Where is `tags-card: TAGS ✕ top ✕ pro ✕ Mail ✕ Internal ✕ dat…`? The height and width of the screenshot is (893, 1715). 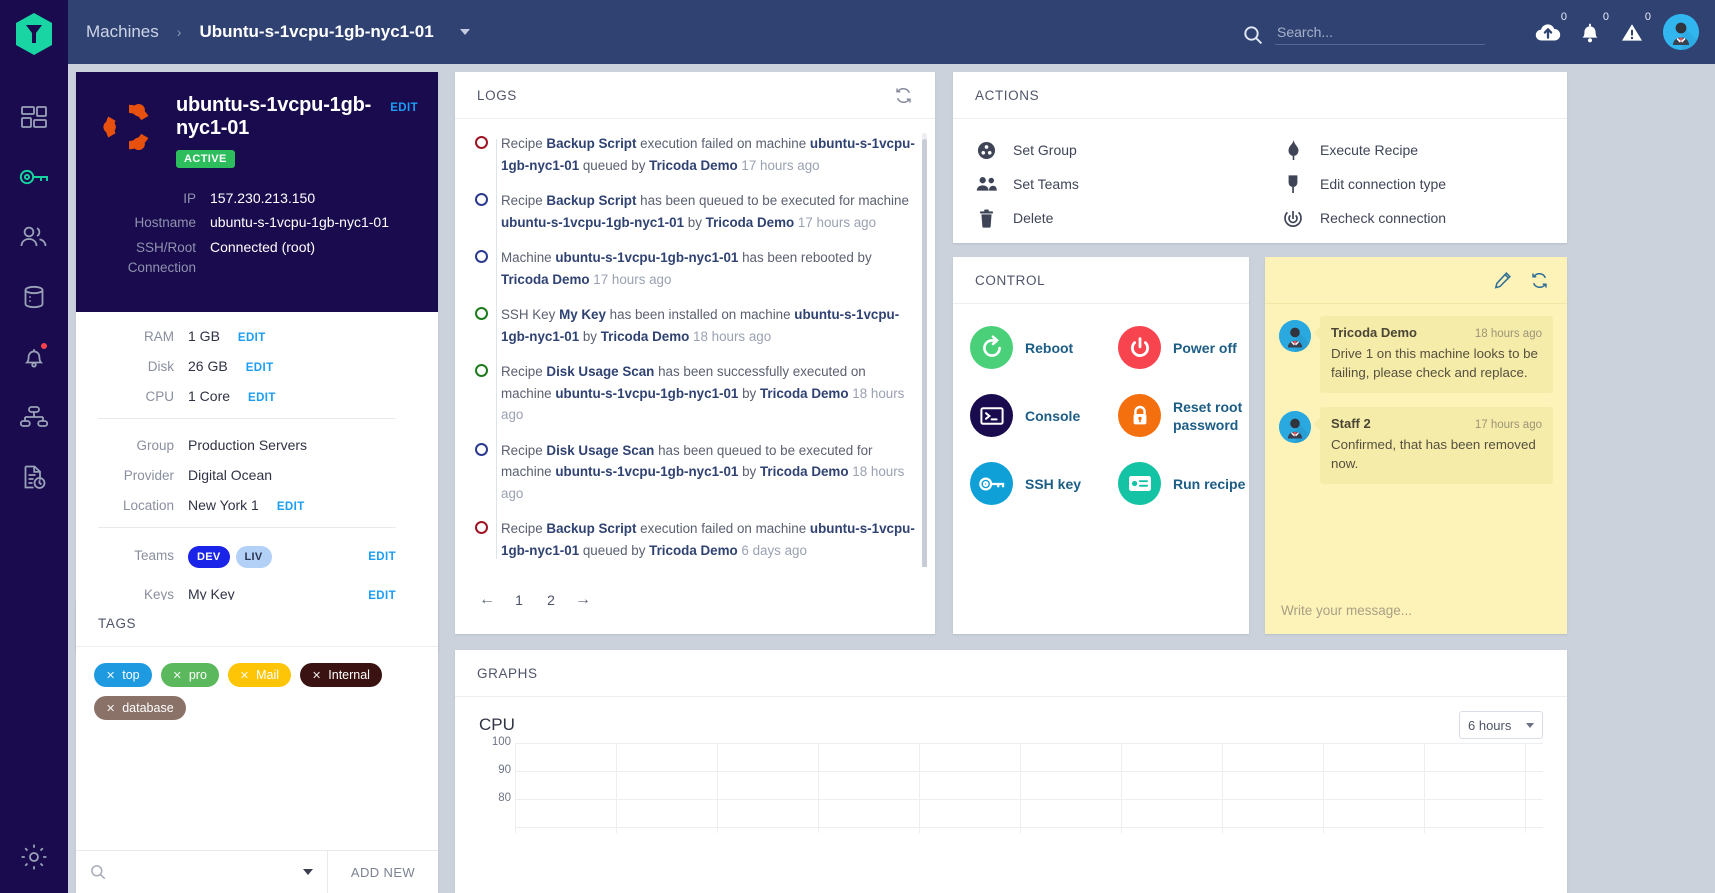
tags-card: TAGS ✕ top ✕ pro ✕ Mail ✕ Internal ✕ dat… is located at coordinates (257, 746).